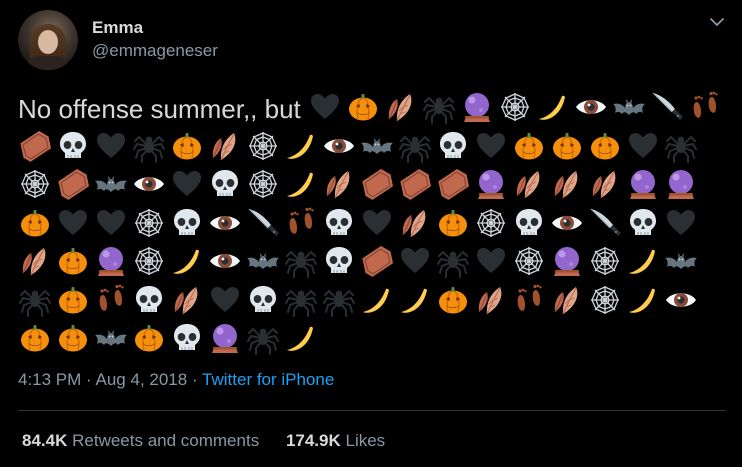 The width and height of the screenshot is (742, 467). Describe the element at coordinates (268, 379) in the screenshot. I see `tweet-source-link: Twitter for iPhone` at that location.